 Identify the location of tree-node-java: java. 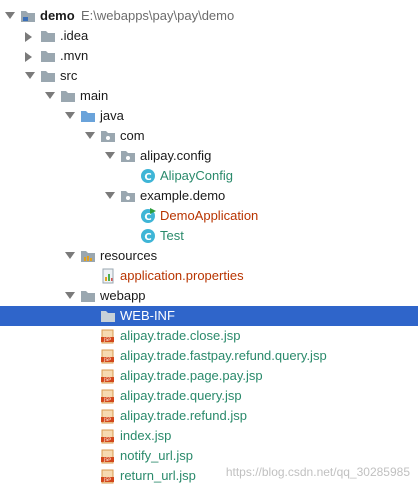
(209, 116).